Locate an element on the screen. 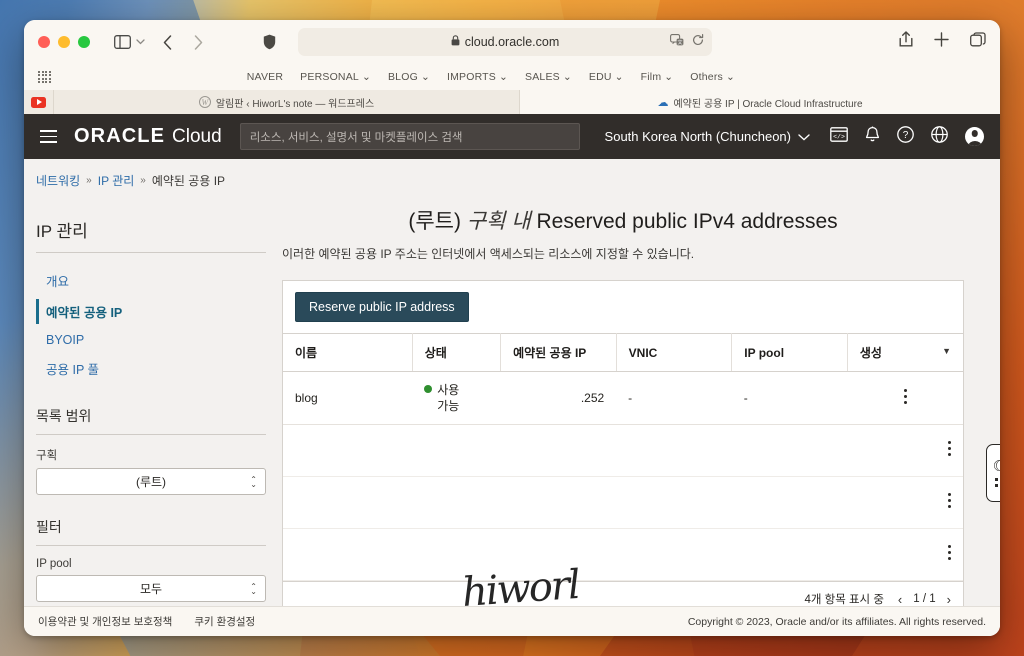  back-button is located at coordinates (167, 42).